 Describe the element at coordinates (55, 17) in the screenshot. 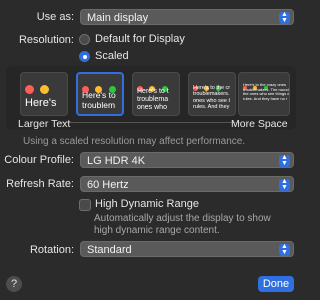

I see `use-as-label: Use as:` at that location.